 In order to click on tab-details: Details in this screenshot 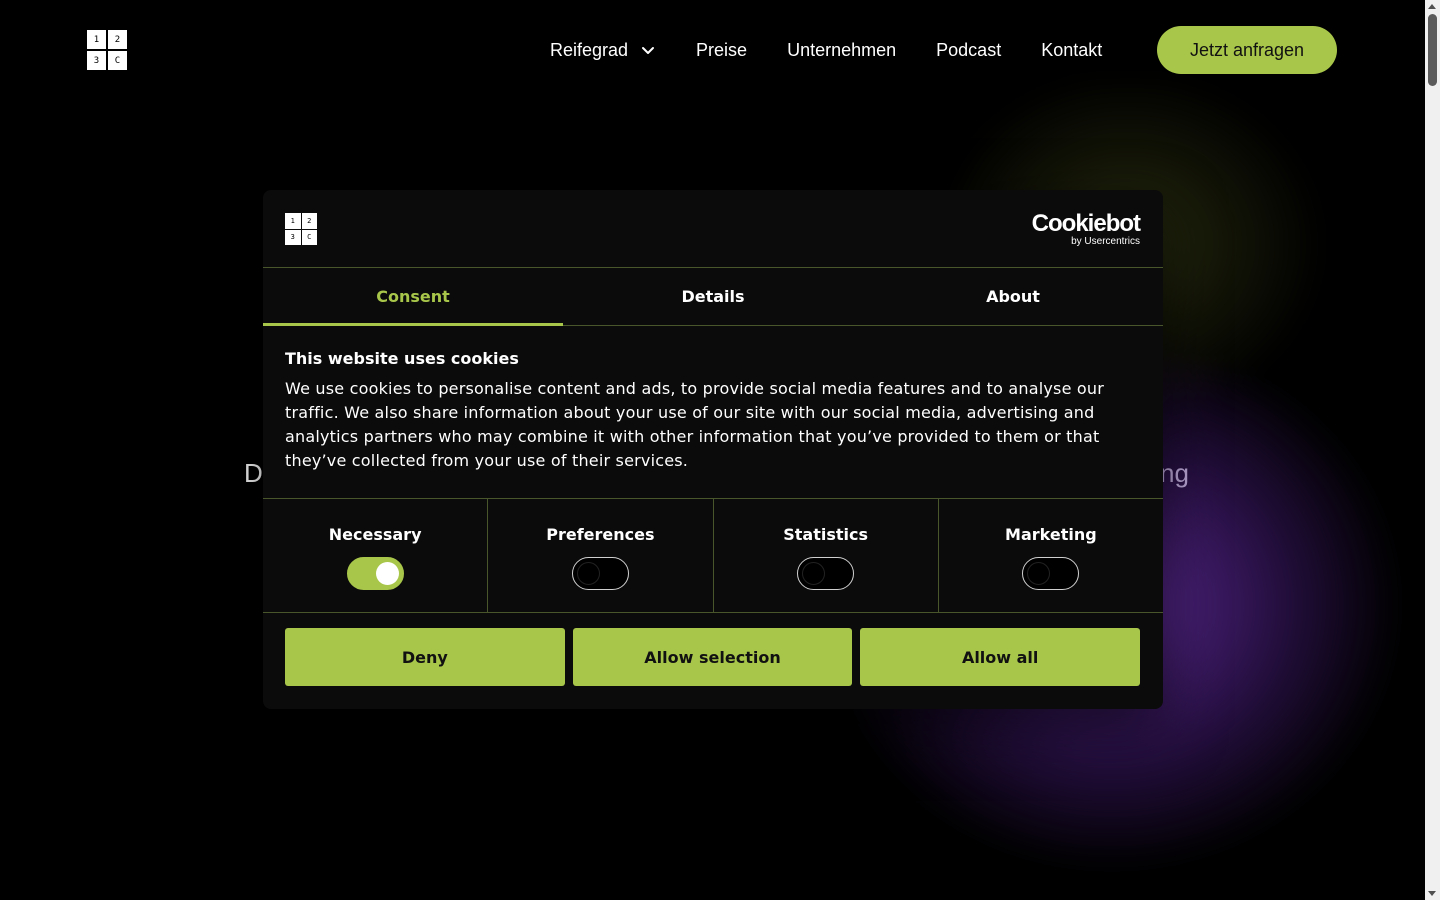, I will do `click(713, 296)`.